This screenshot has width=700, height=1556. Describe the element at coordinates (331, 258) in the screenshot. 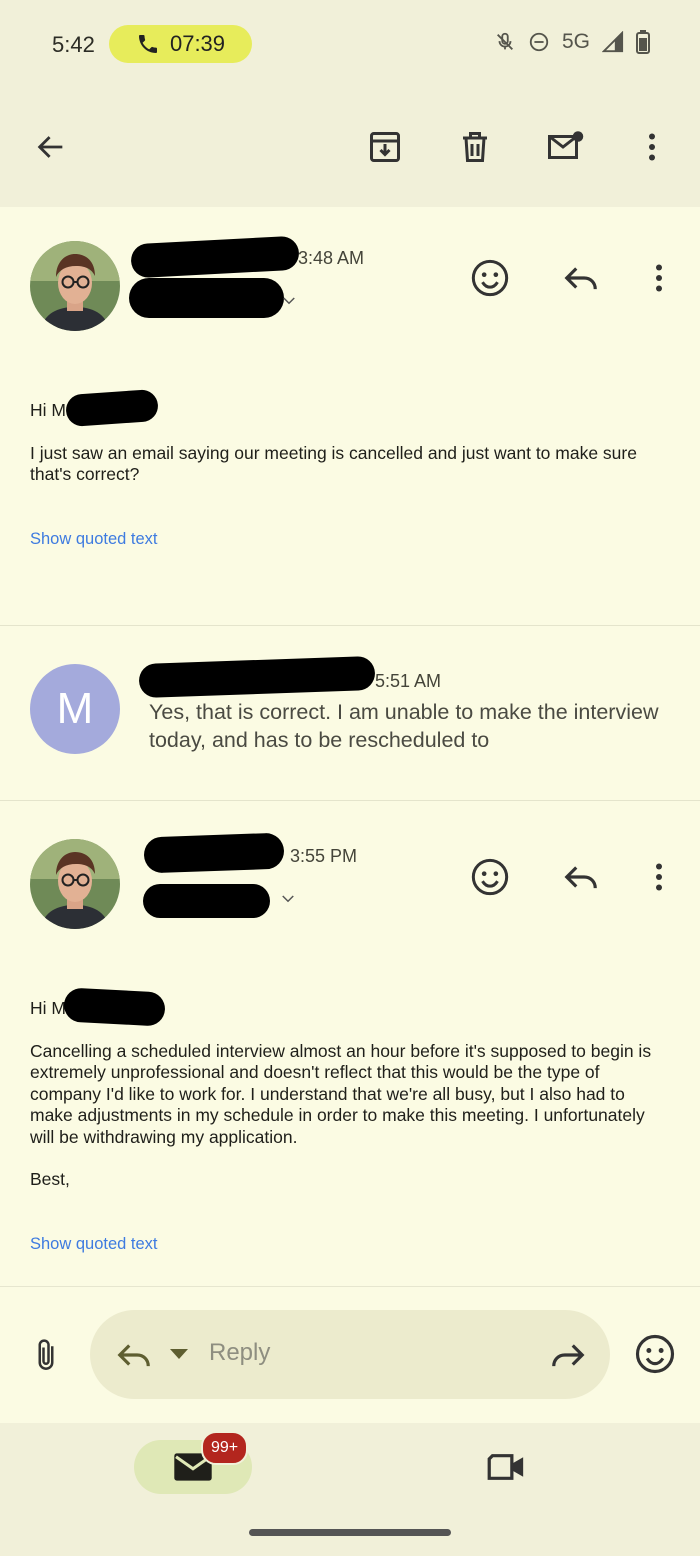

I see `message-timestamp: 3:48 AM` at that location.